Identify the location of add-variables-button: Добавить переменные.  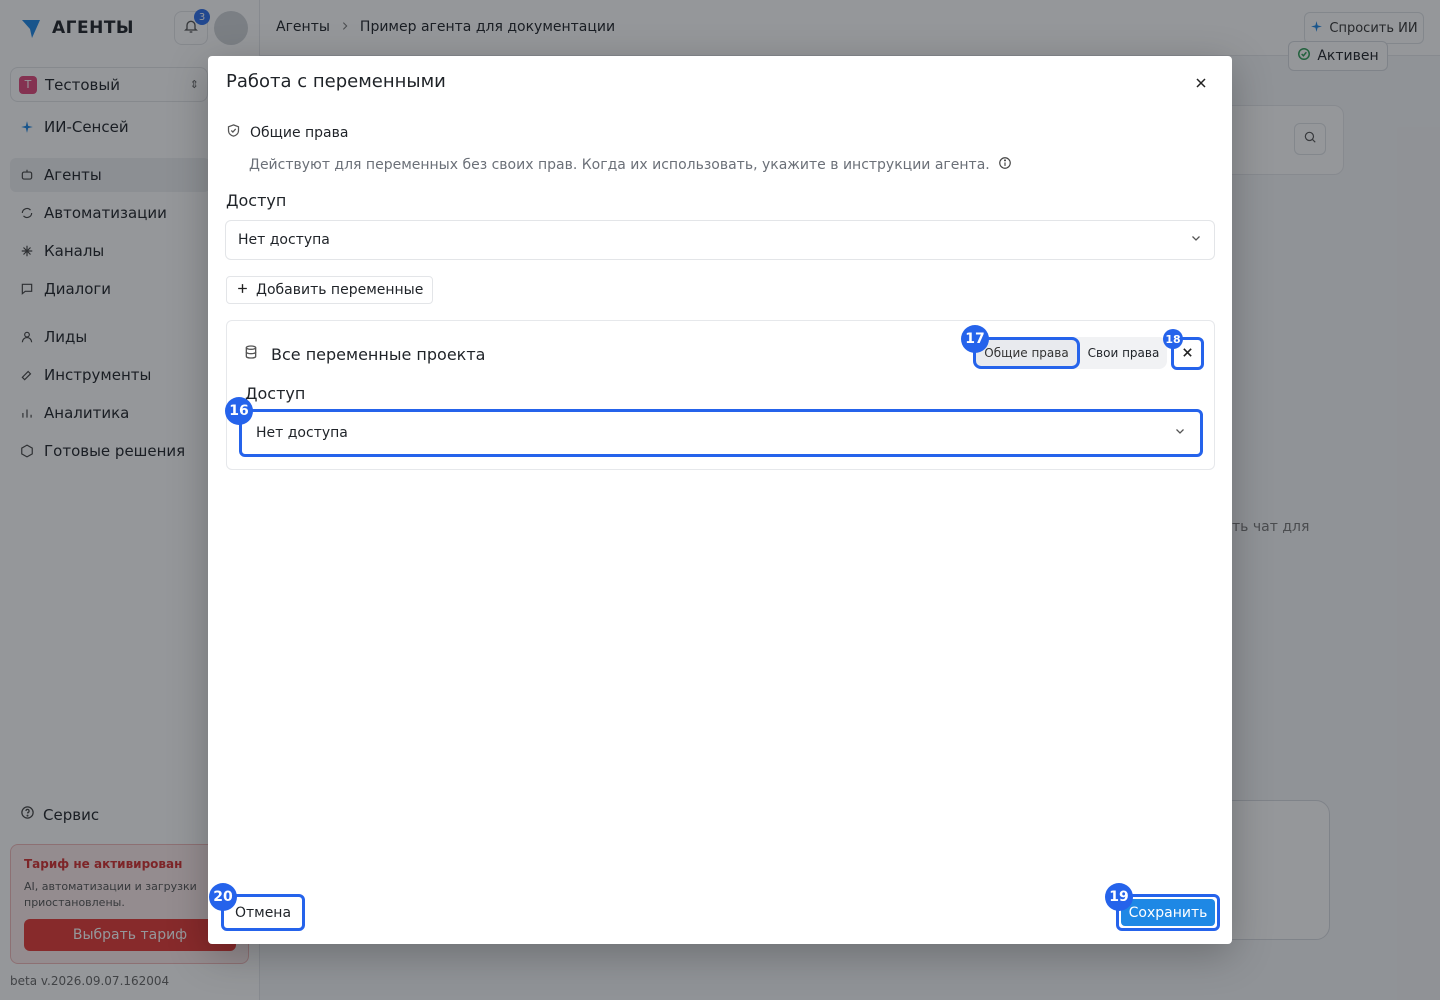
(330, 290).